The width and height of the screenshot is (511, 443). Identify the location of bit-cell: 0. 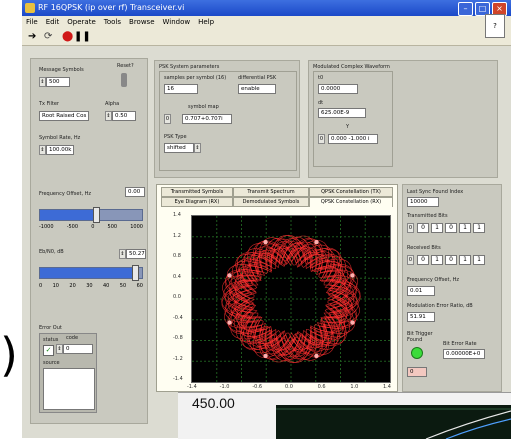
(451, 228).